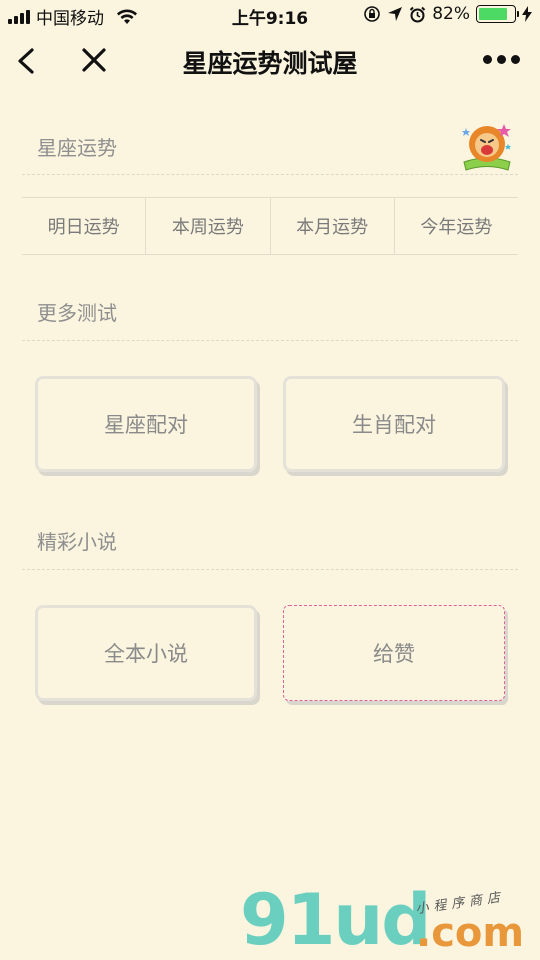  I want to click on more-menu-icon, so click(501, 59).